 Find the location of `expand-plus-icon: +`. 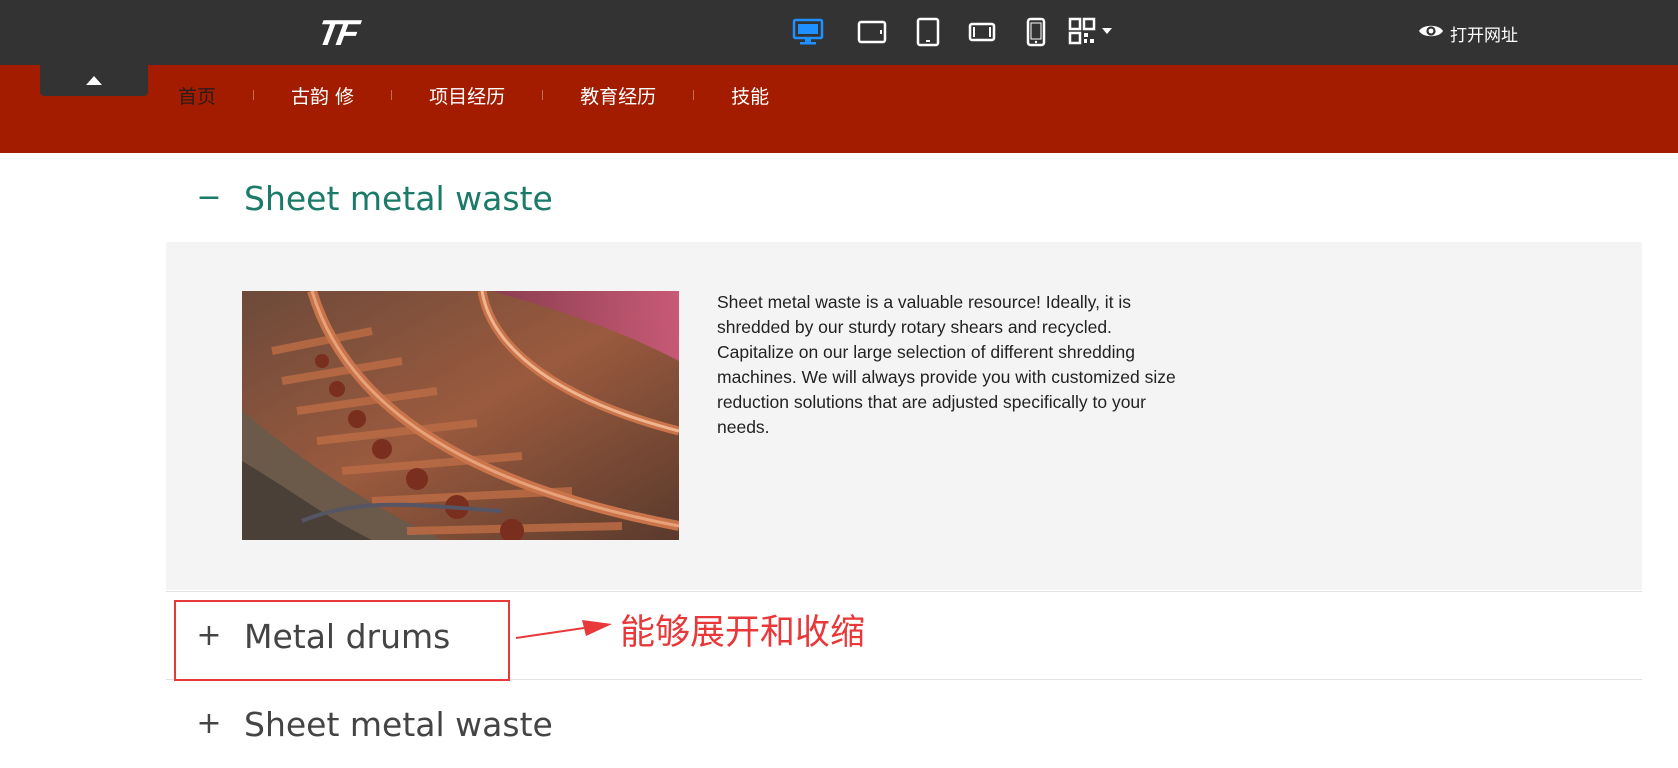

expand-plus-icon: + is located at coordinates (209, 723).